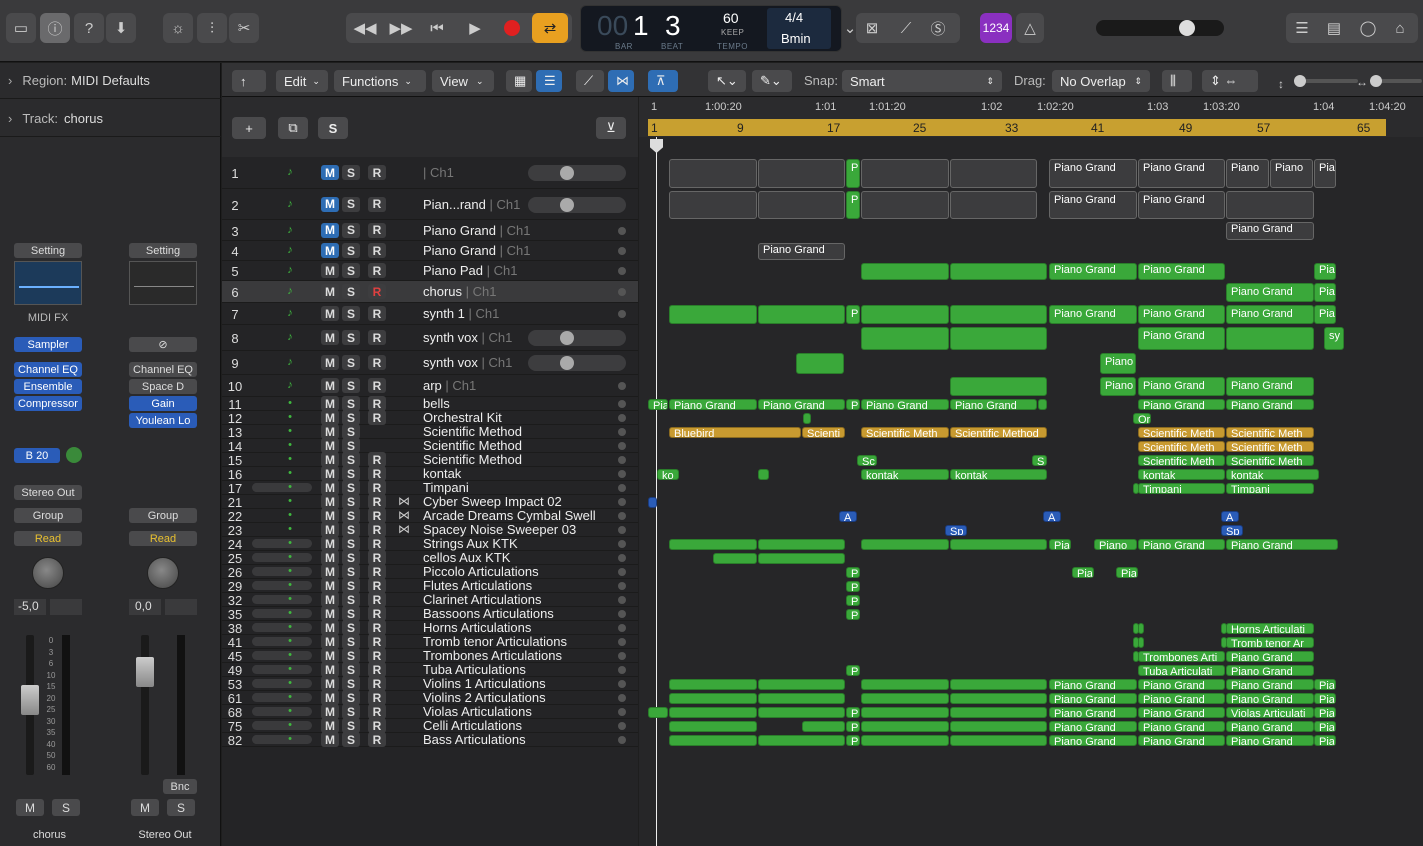 The width and height of the screenshot is (1423, 846). I want to click on track-row: 53 • M S R Violins 1 Articulations, so click(430, 684).